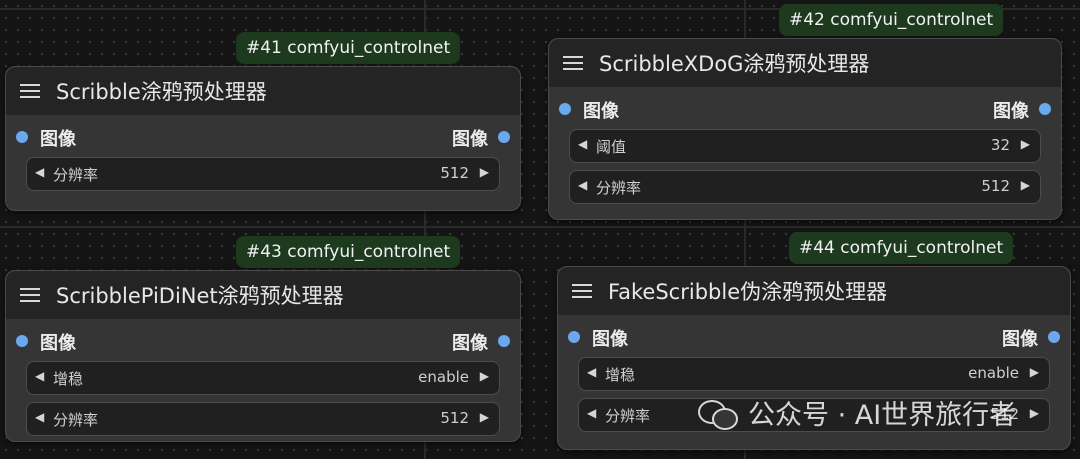  What do you see at coordinates (882, 415) in the screenshot?
I see `watermark-text: 公众号 · AI世界旅行者` at bounding box center [882, 415].